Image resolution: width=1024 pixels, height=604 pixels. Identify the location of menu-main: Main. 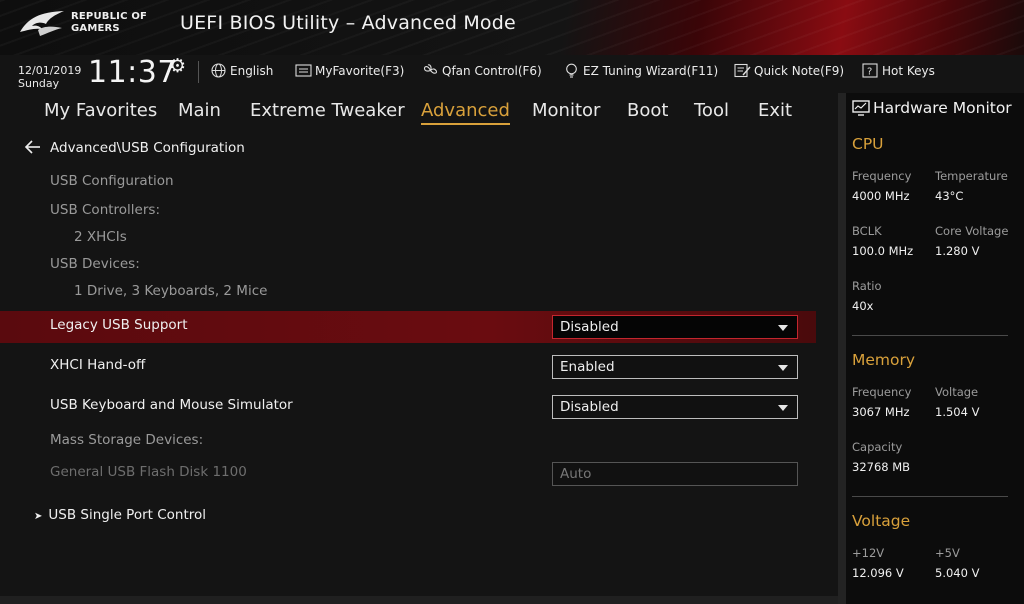
(199, 111).